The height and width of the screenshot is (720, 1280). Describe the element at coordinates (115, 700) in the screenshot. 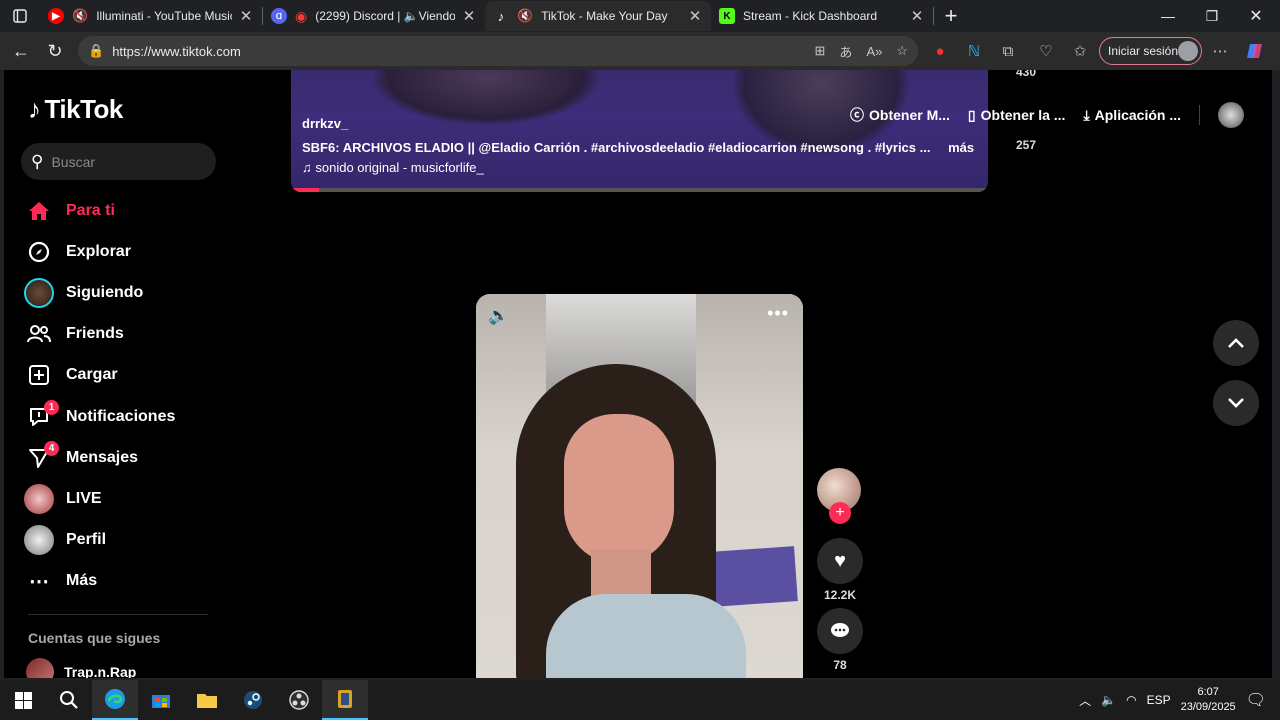

I see `edge-browser-icon` at that location.